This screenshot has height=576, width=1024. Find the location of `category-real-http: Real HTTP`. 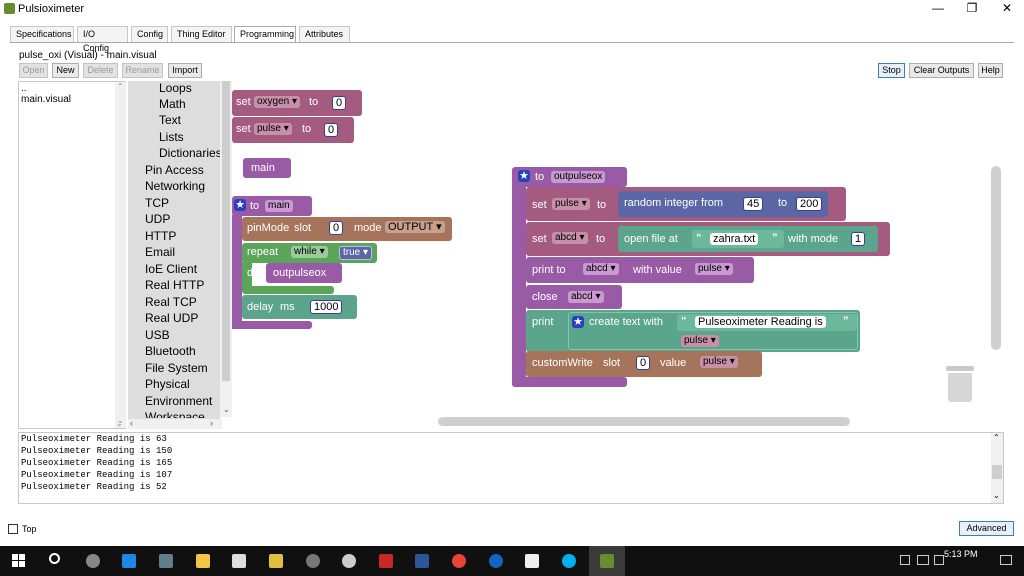

category-real-http: Real HTTP is located at coordinates (174, 285).